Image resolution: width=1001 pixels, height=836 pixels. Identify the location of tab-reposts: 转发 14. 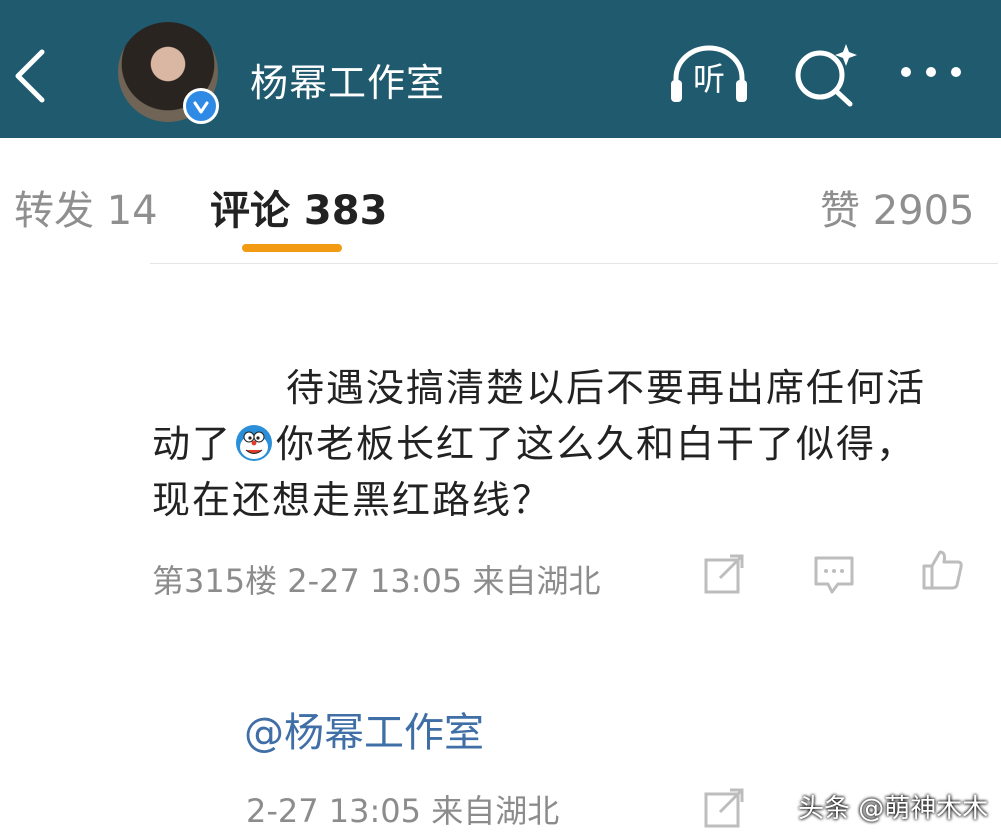
(86, 207).